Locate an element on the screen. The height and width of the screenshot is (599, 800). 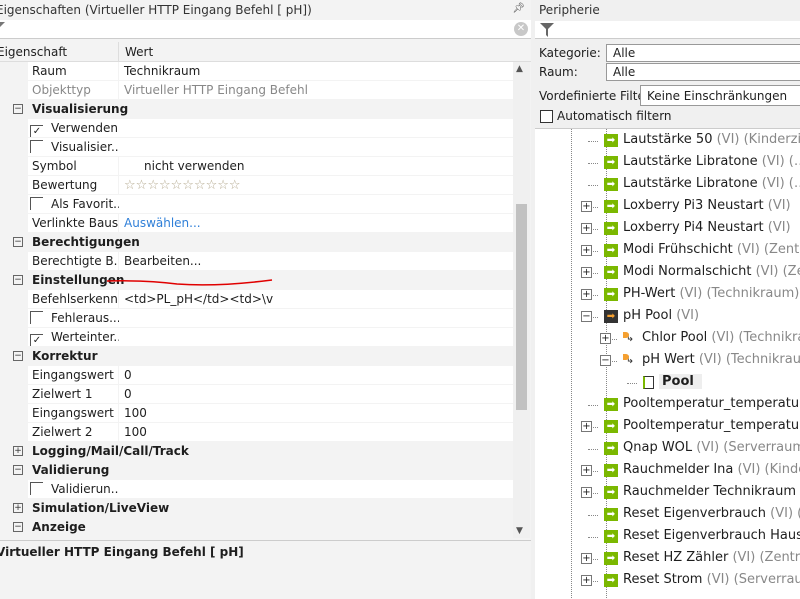
tree-item-ph-wert: − ↳ pH Wert (VI) (Technikraum) is located at coordinates (667, 361).